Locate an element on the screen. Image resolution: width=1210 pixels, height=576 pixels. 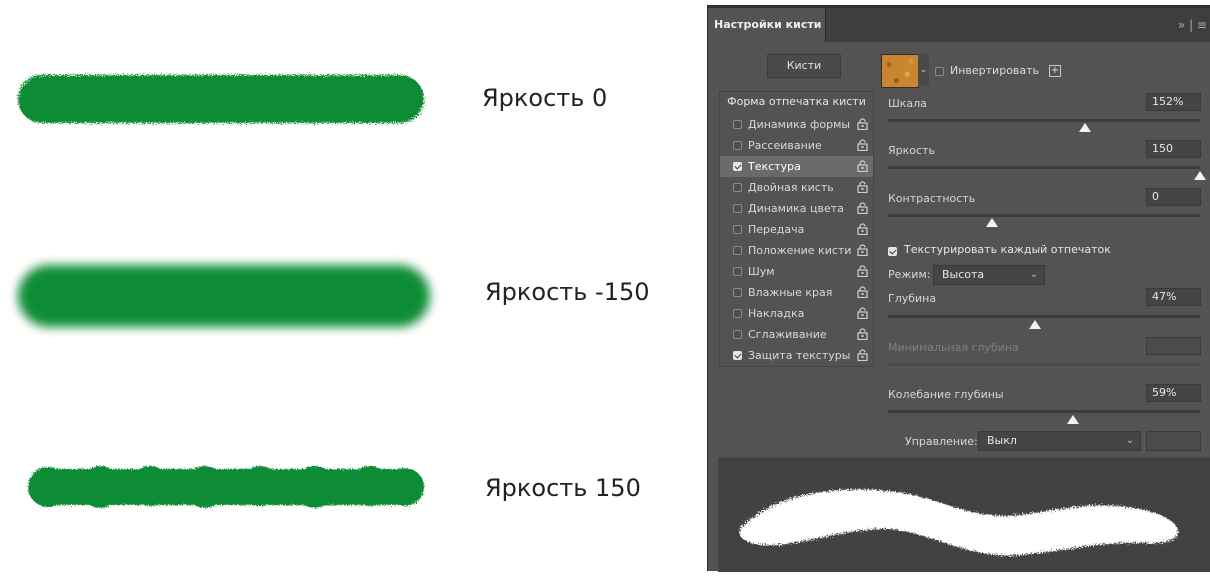
example-label-brightness-150: Яркость 150 is located at coordinates (563, 488).